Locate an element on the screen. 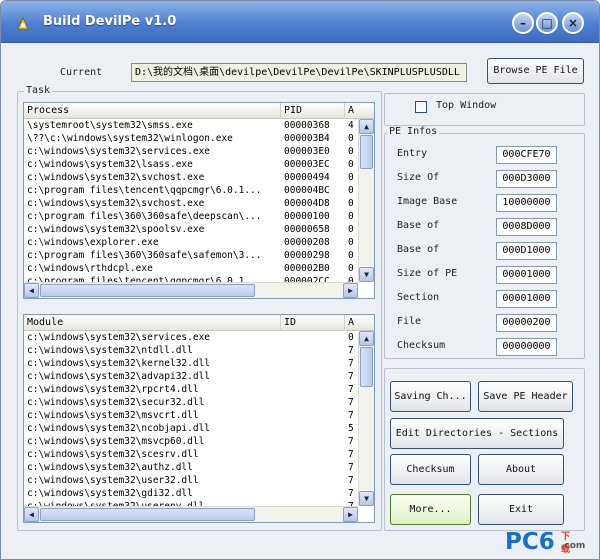 The height and width of the screenshot is (560, 600). column-id: ID is located at coordinates (313, 323).